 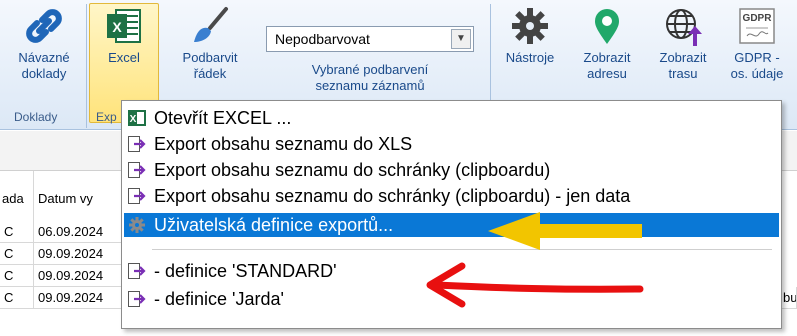 I want to click on red-arrow-icon, so click(x=535, y=285).